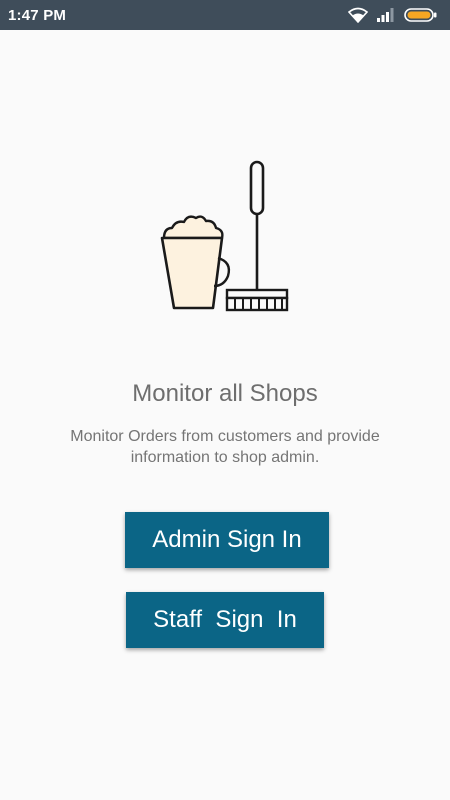 The width and height of the screenshot is (450, 800). What do you see at coordinates (227, 540) in the screenshot?
I see `admin-sign-in-button: Admin Sign In` at bounding box center [227, 540].